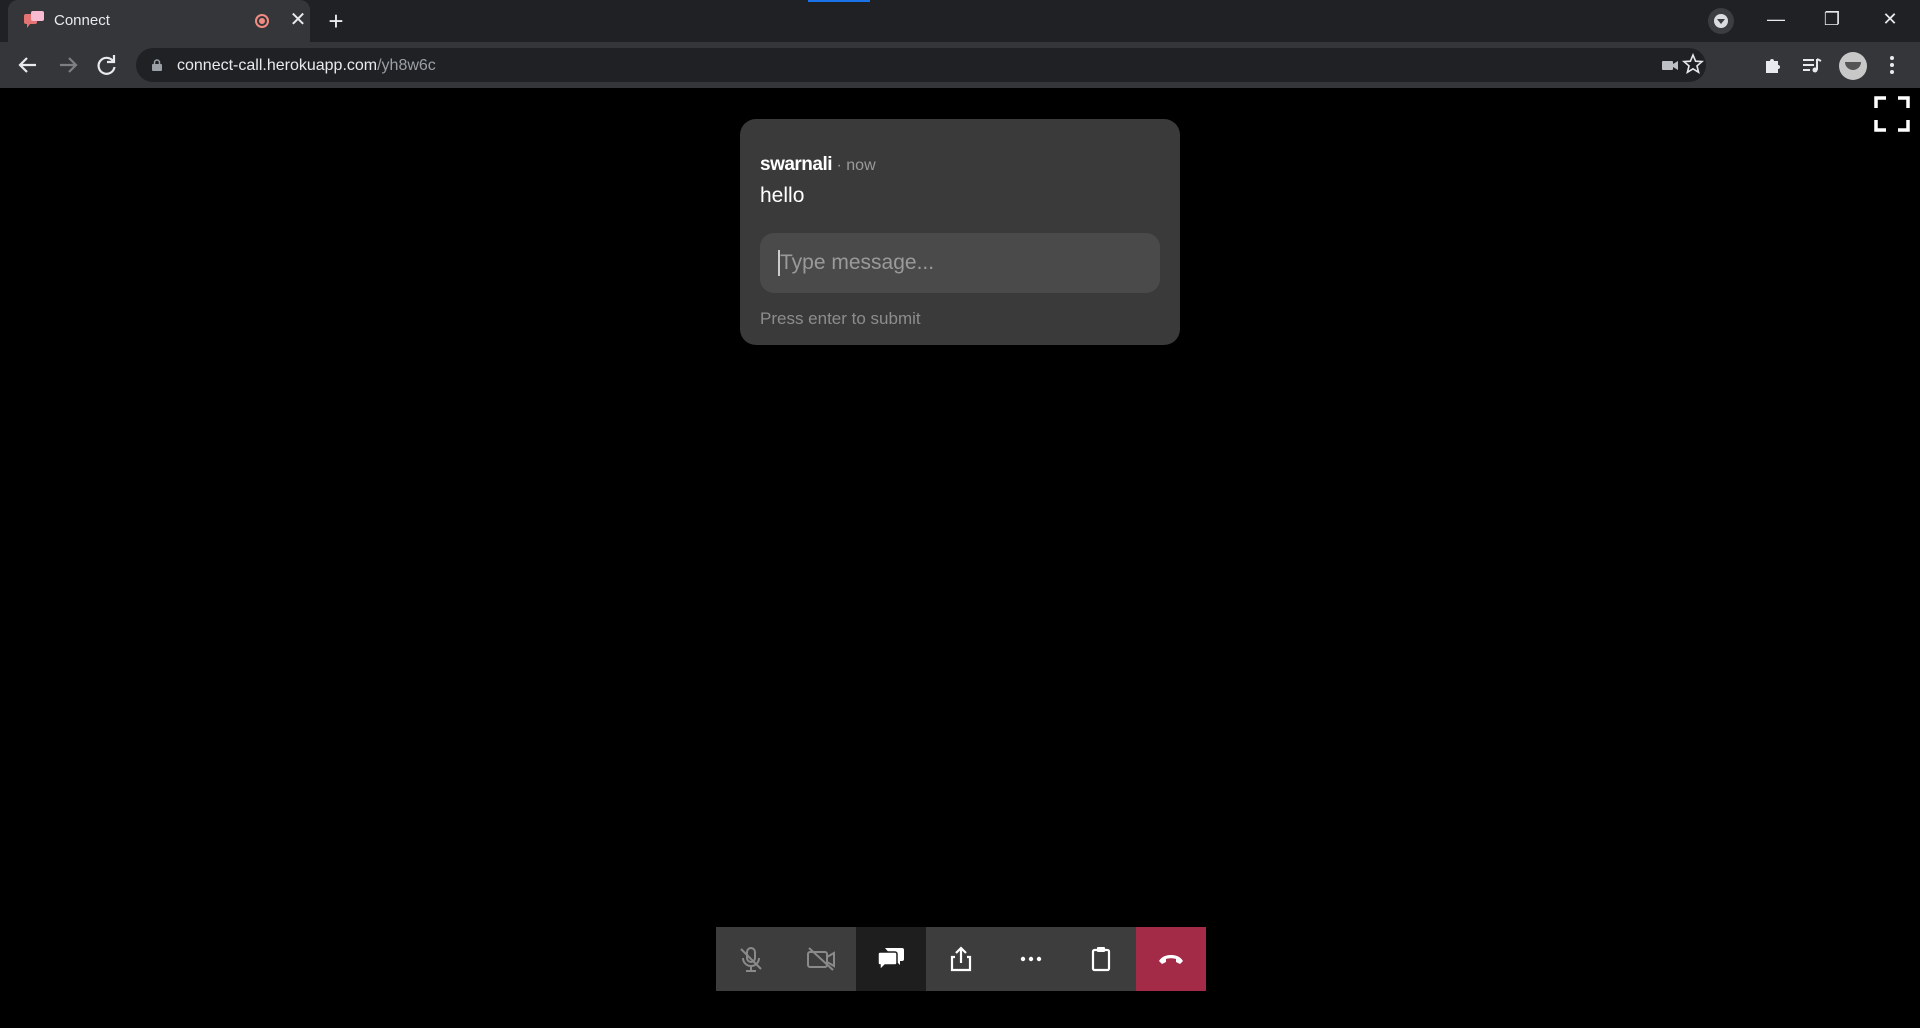 This screenshot has height=1028, width=1920. I want to click on back-icon, so click(28, 65).